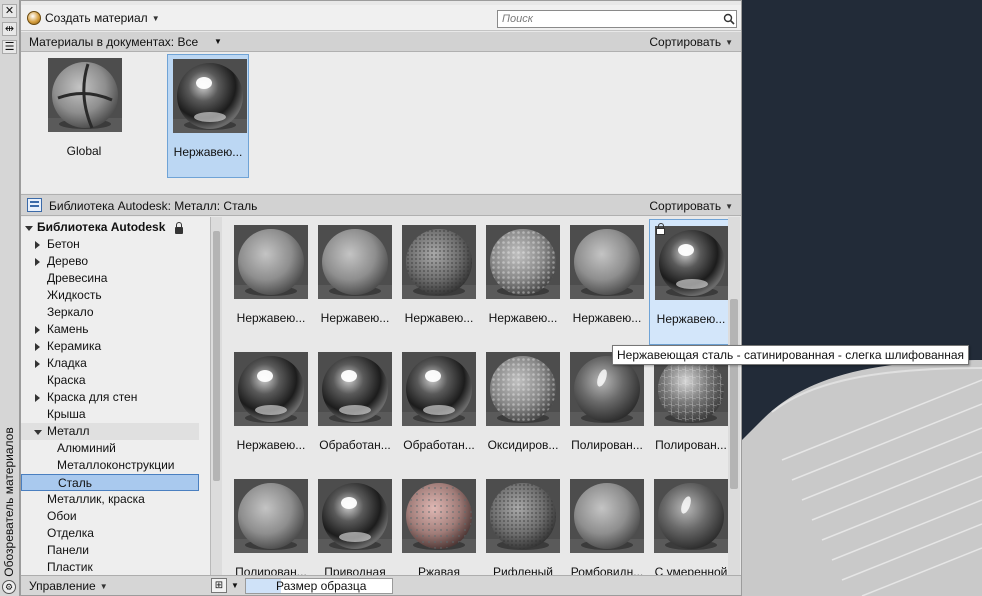  I want to click on grid-scrollbar, so click(734, 396).